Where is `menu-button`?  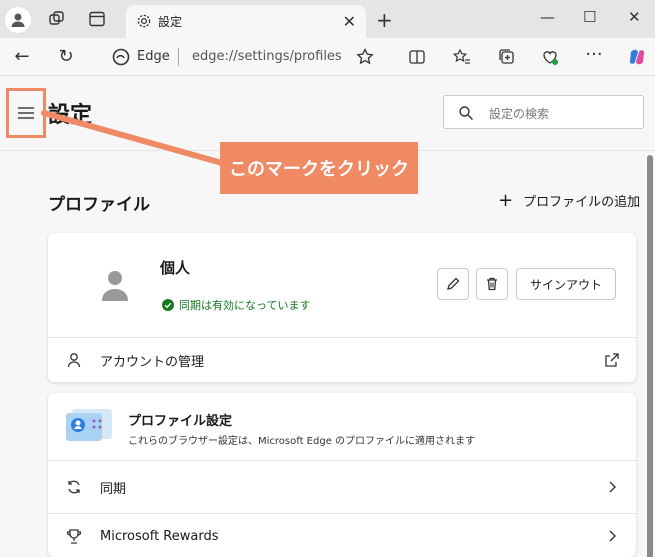 menu-button is located at coordinates (26, 113).